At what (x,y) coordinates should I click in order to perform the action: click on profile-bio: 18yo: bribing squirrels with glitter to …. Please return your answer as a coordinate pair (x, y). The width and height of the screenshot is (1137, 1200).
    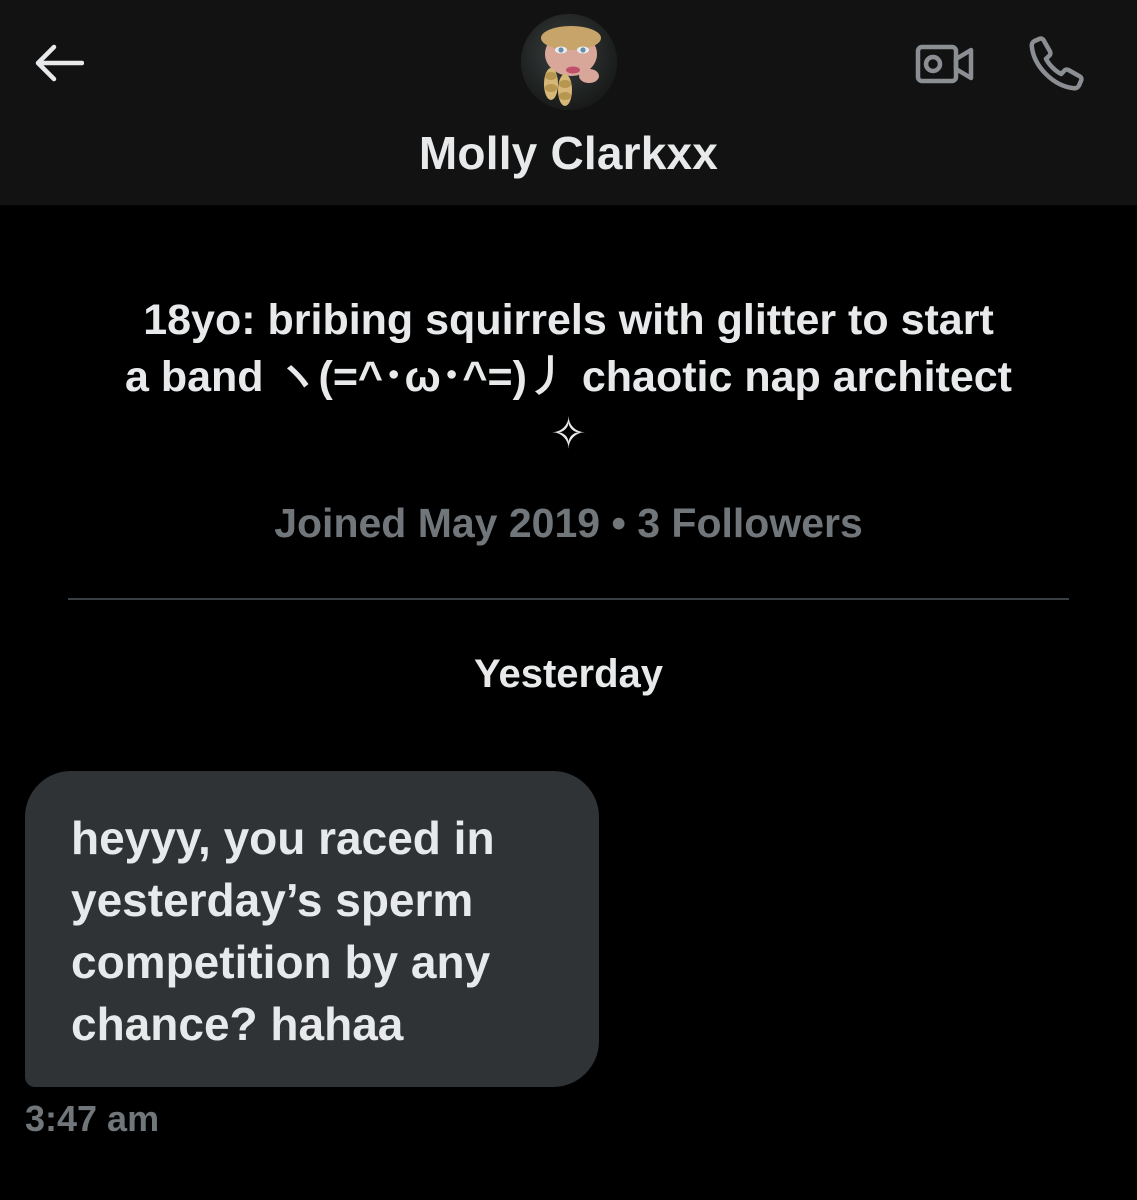
    Looking at the image, I should click on (568, 377).